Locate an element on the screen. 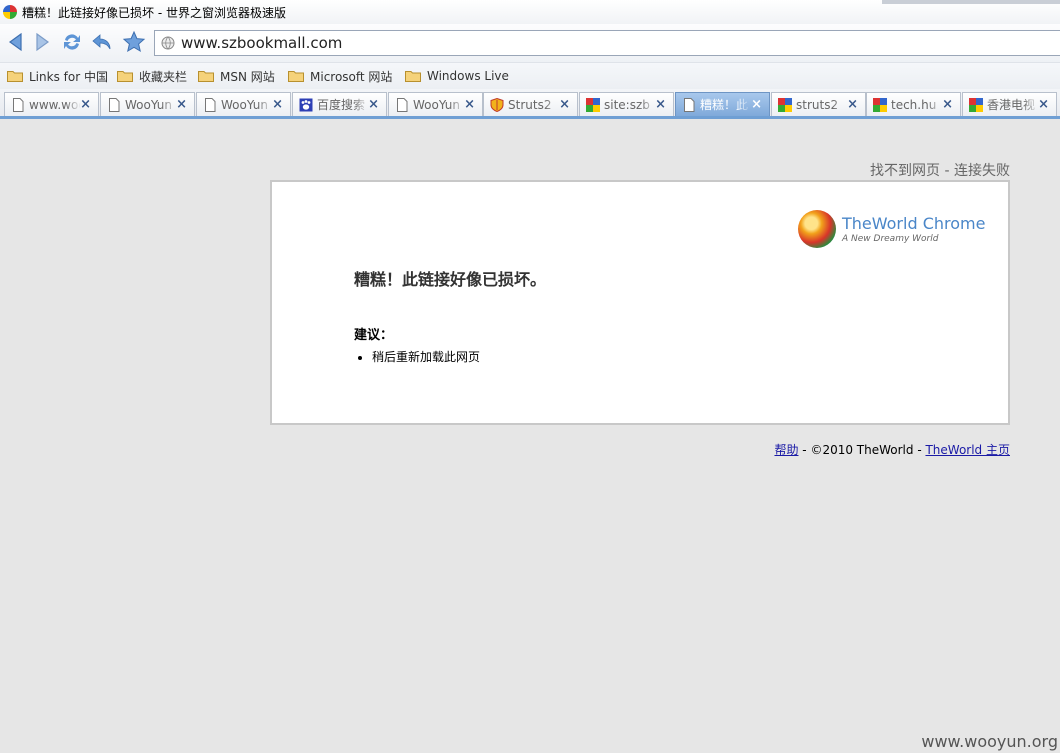 The width and height of the screenshot is (1060, 753). title-bar: 糟糕！此链接好像已损坏 - 世界之窗浏览器极速版 is located at coordinates (530, 12).